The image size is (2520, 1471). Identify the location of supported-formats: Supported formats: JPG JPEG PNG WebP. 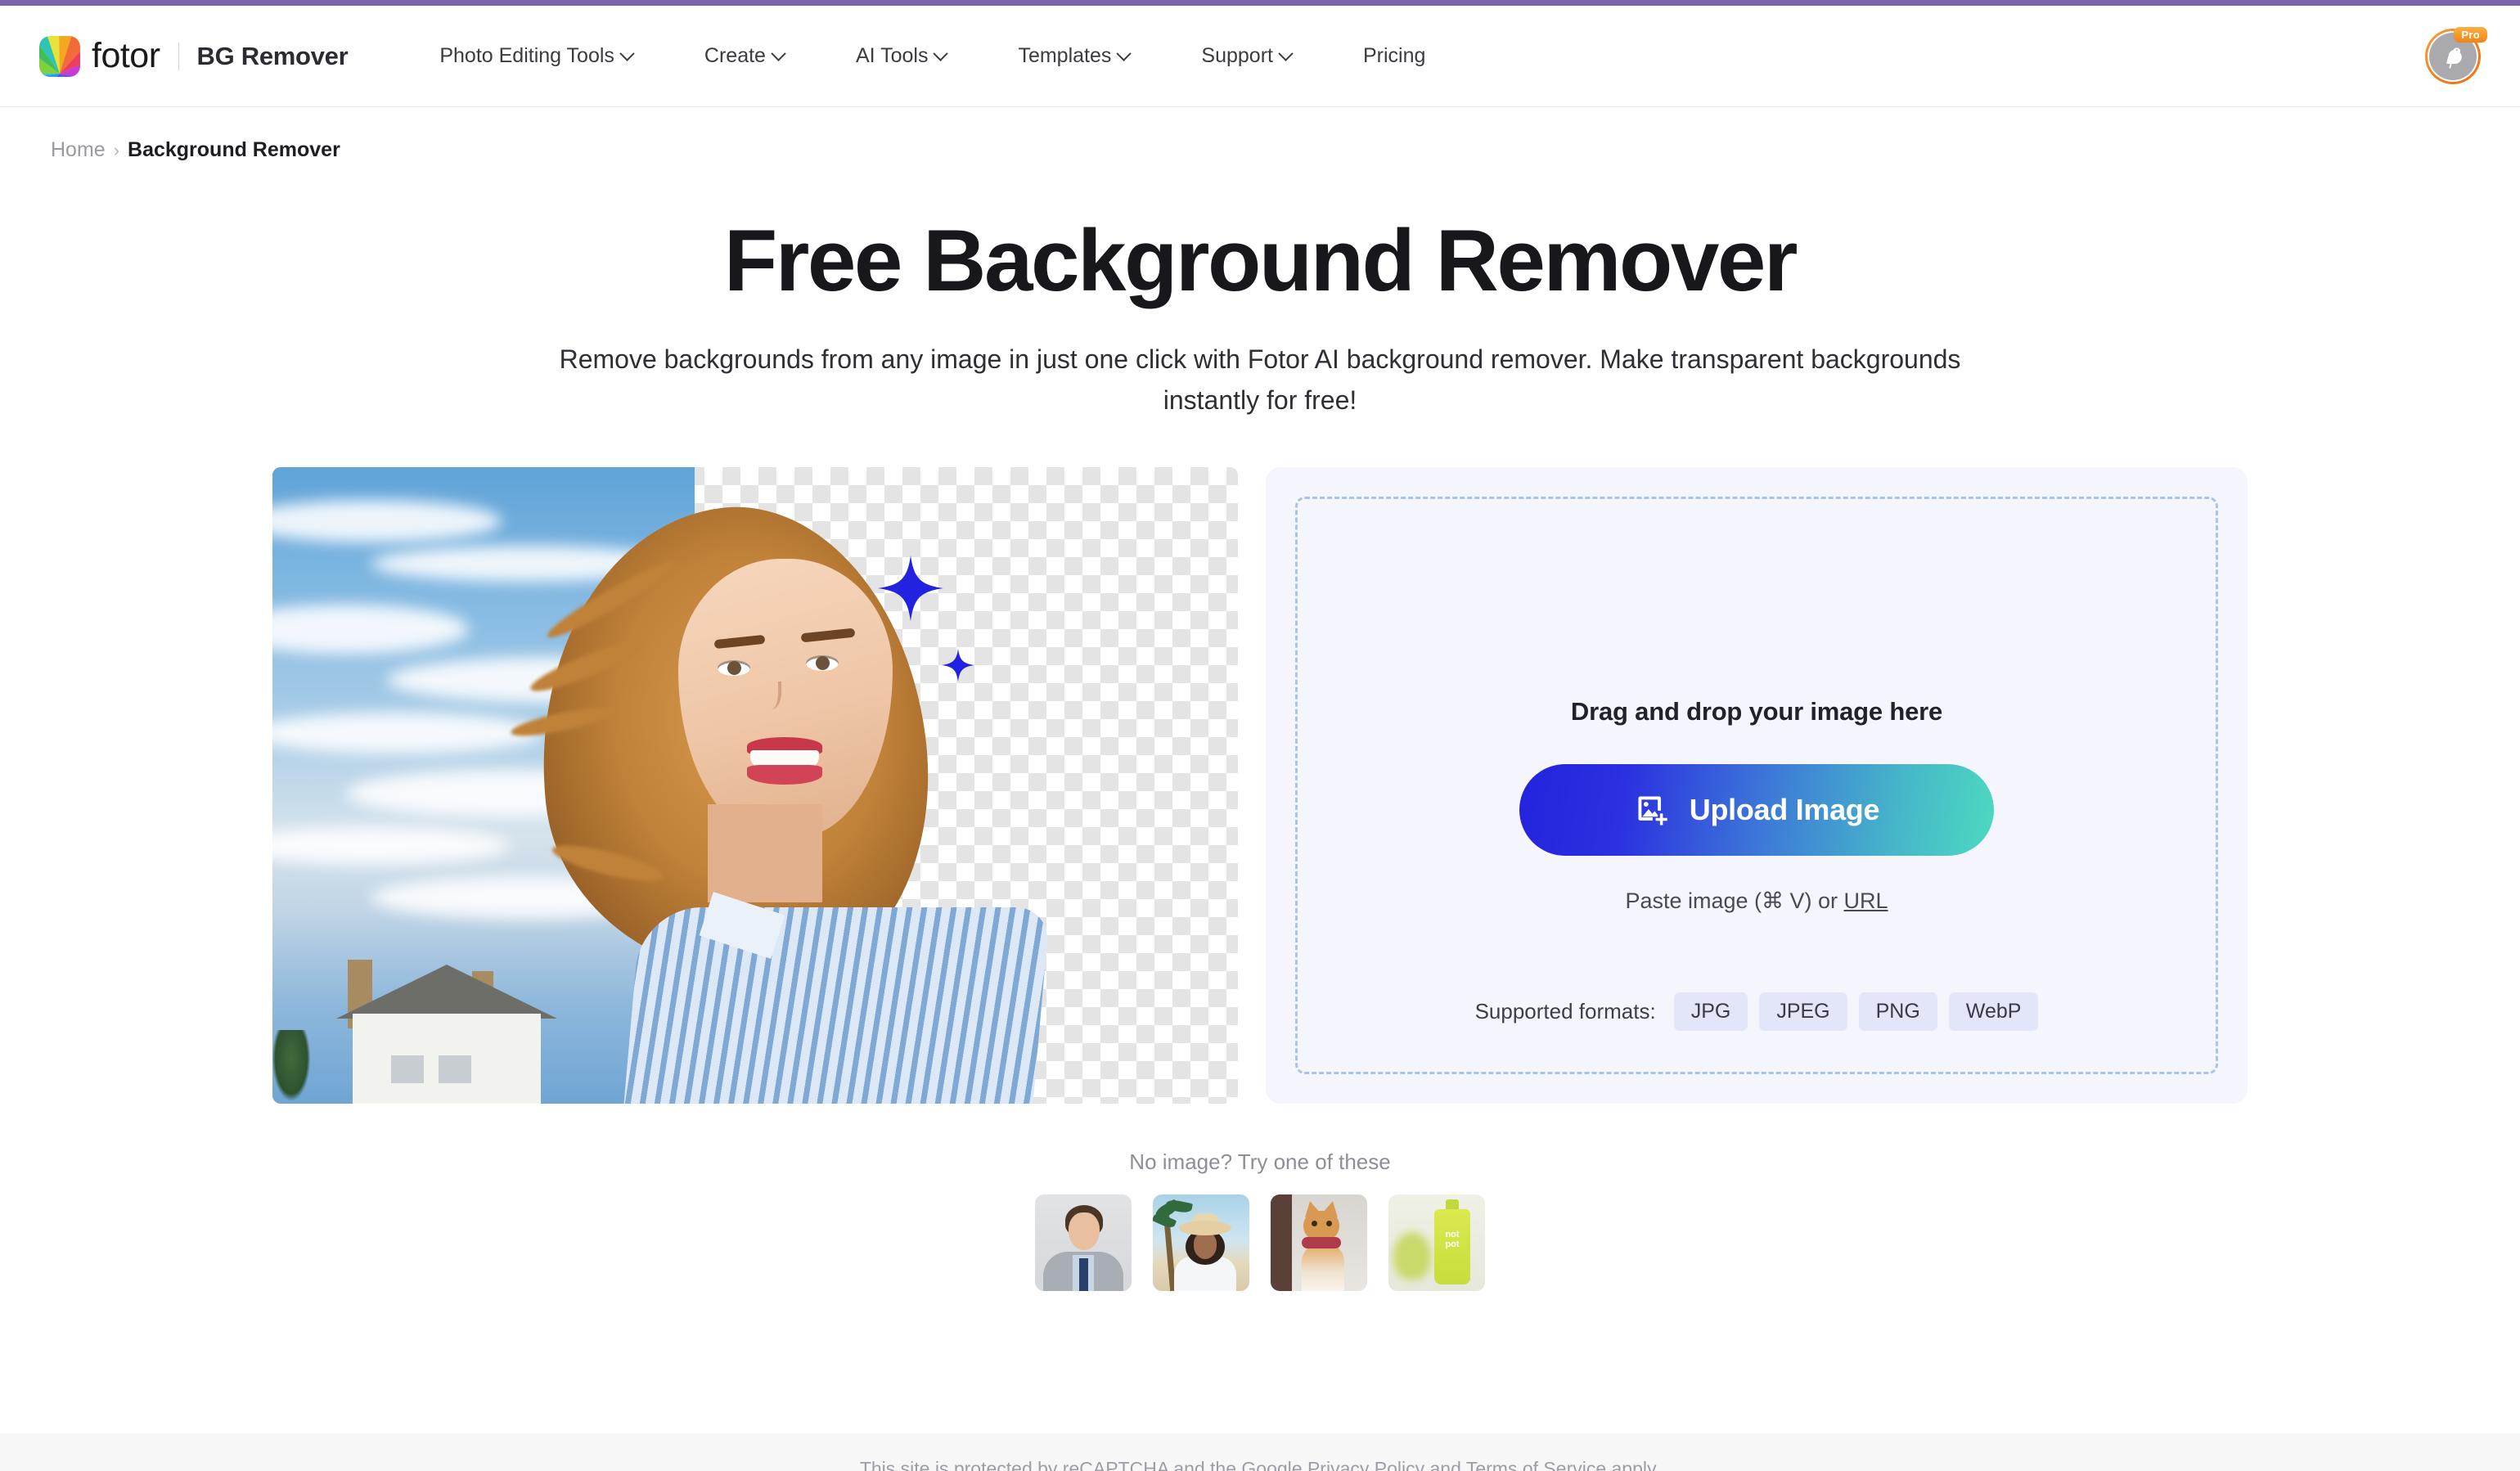
(1757, 1011).